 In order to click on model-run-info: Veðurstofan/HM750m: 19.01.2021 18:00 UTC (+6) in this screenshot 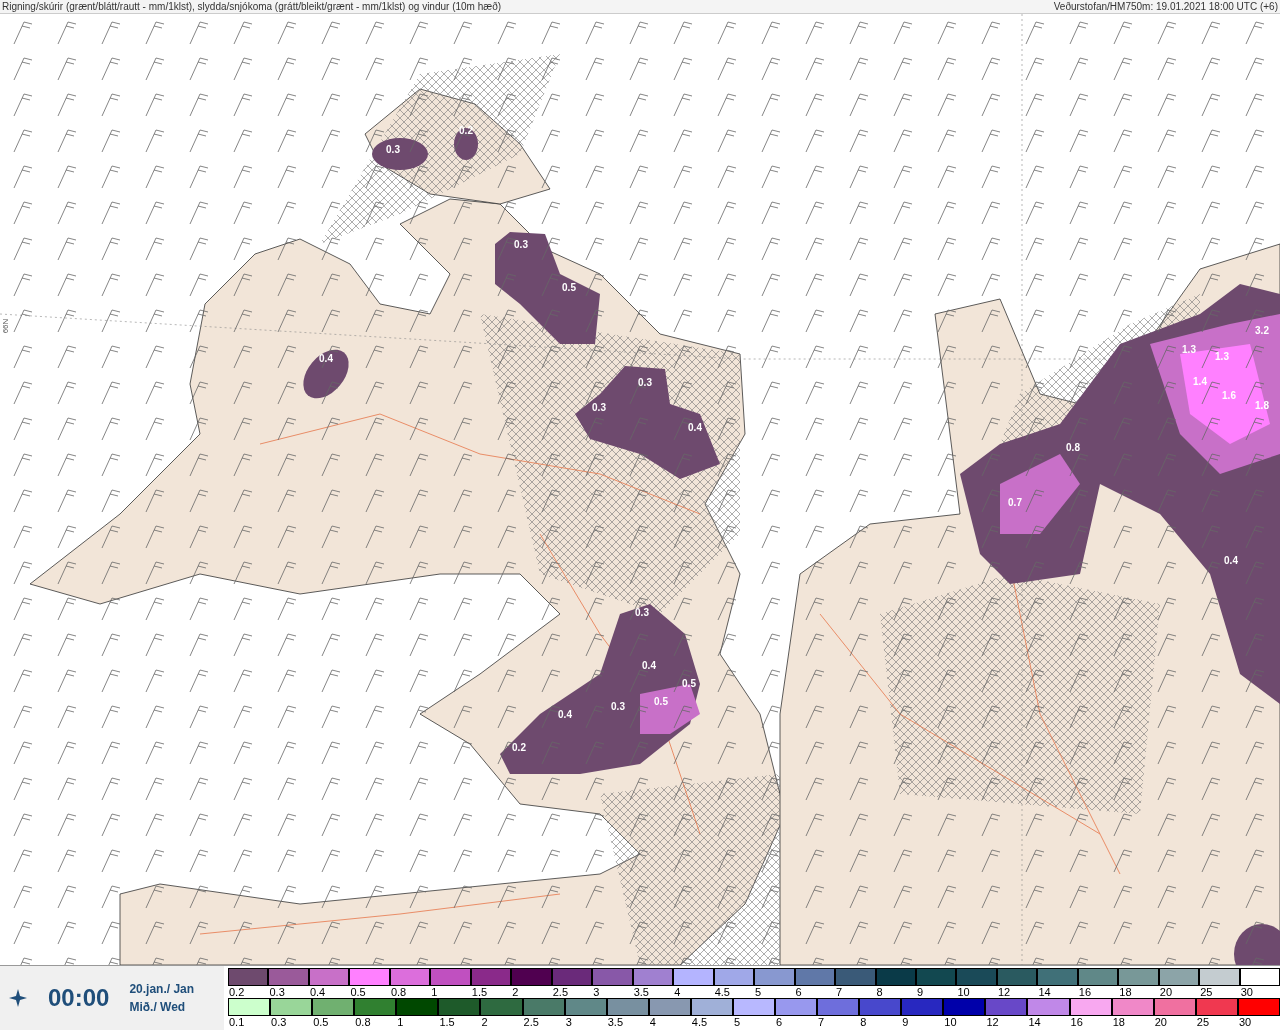, I will do `click(1165, 6)`.